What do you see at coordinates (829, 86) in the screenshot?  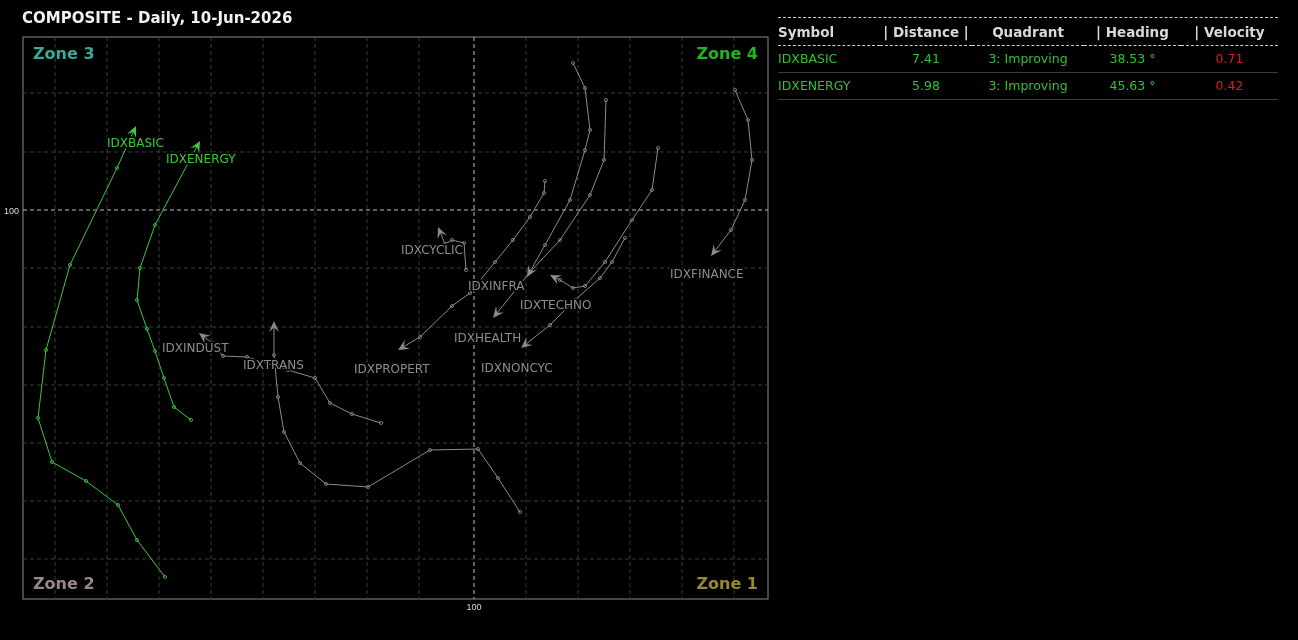 I see `symbol-cell: IDXENERGY` at bounding box center [829, 86].